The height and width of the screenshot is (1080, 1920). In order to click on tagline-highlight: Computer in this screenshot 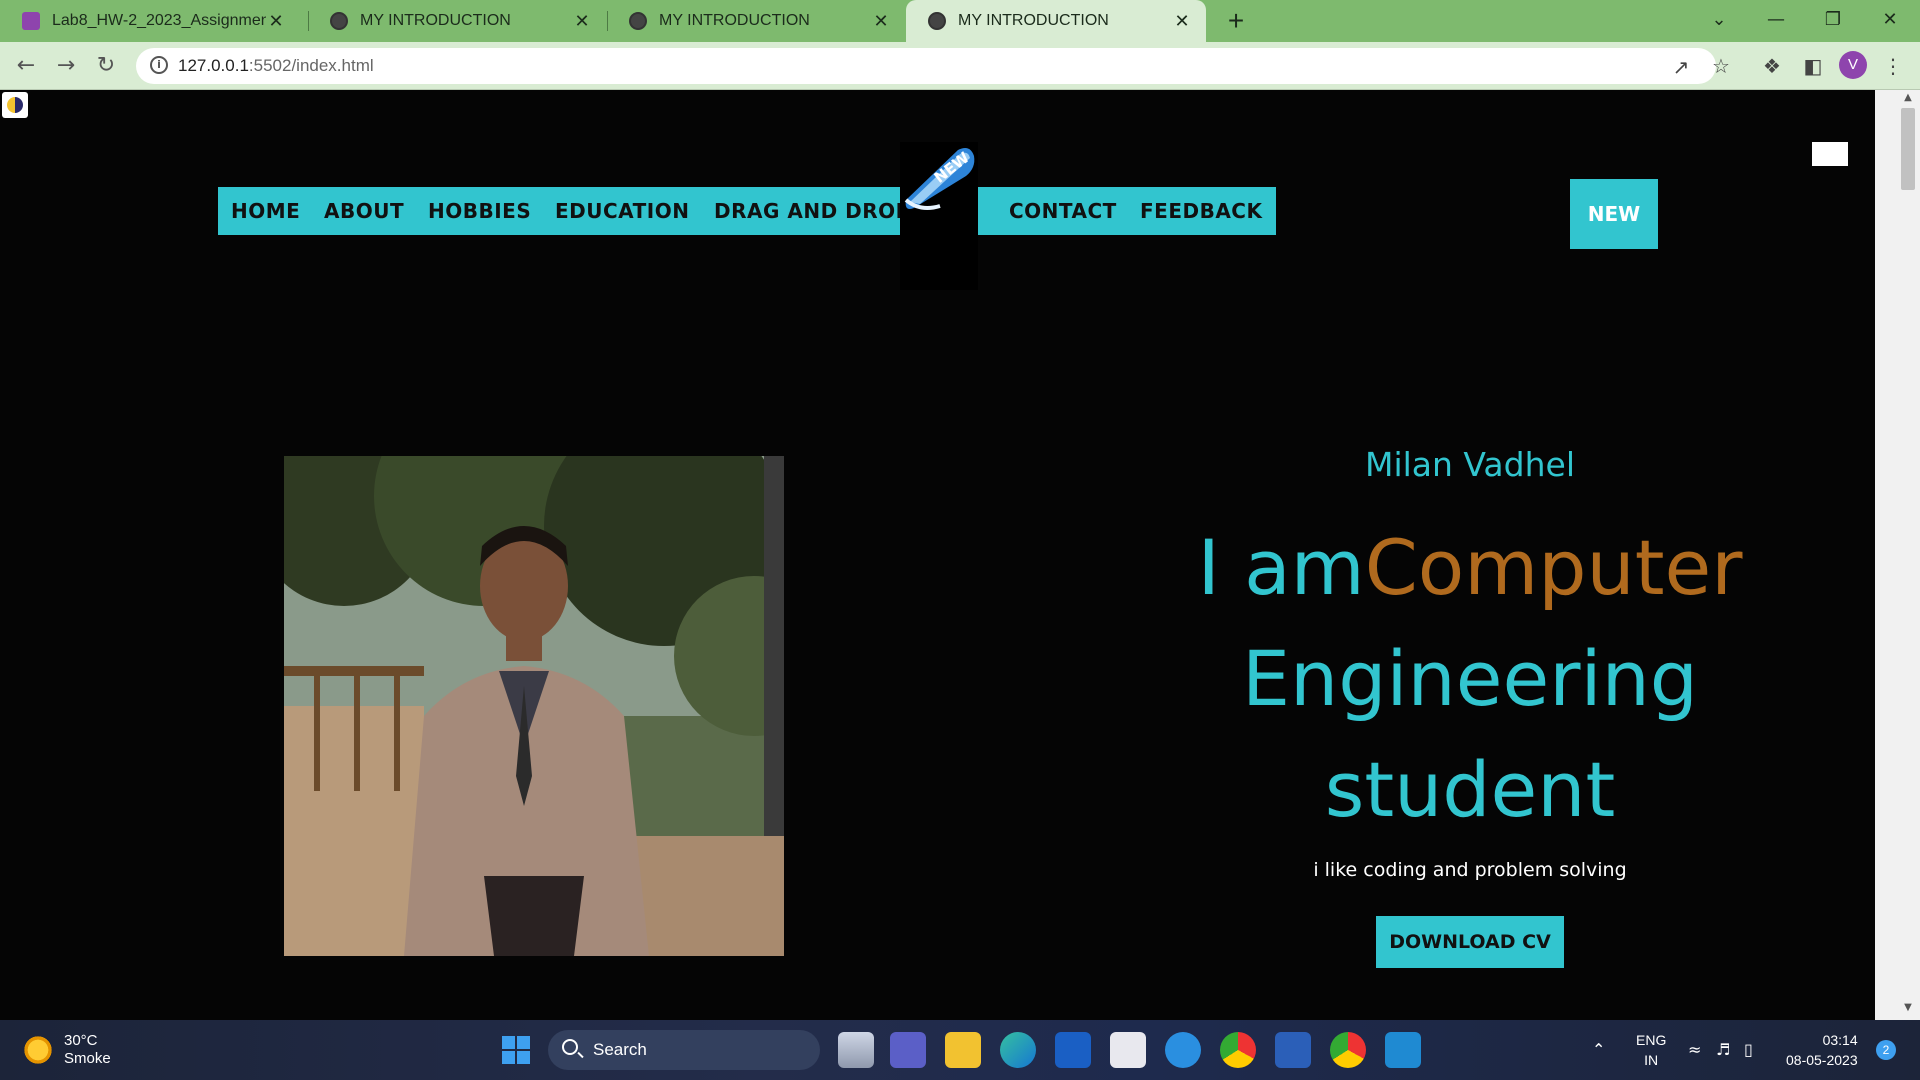, I will do `click(1553, 567)`.